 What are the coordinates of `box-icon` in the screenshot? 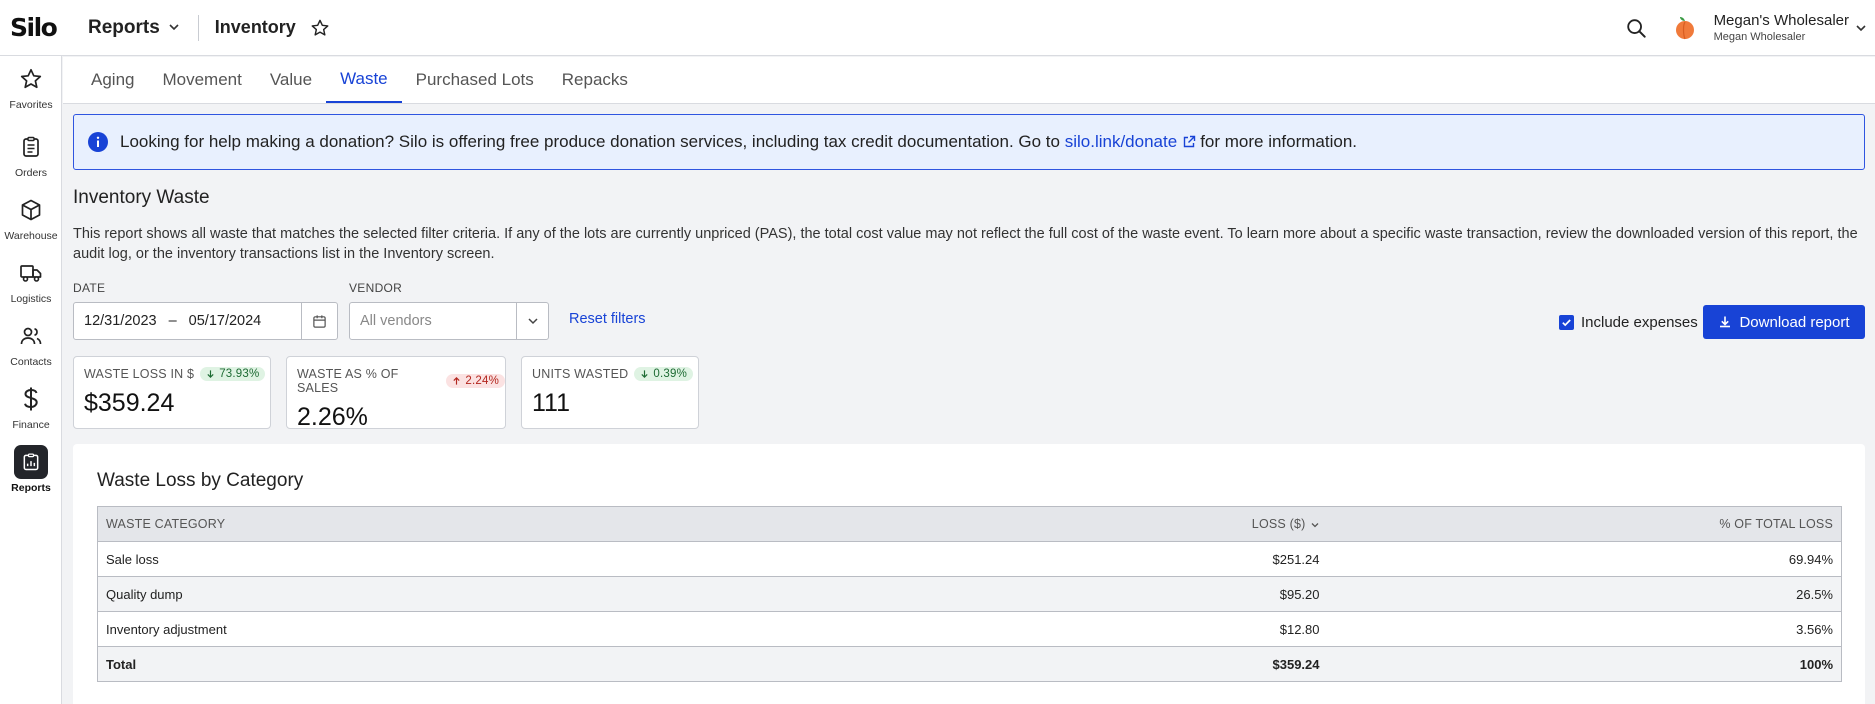 It's located at (31, 210).